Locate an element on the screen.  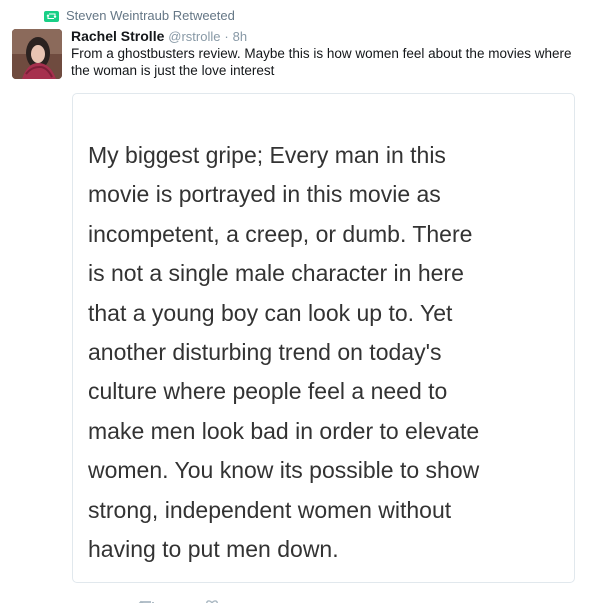
tweet-actions is located at coordinates (147, 599).